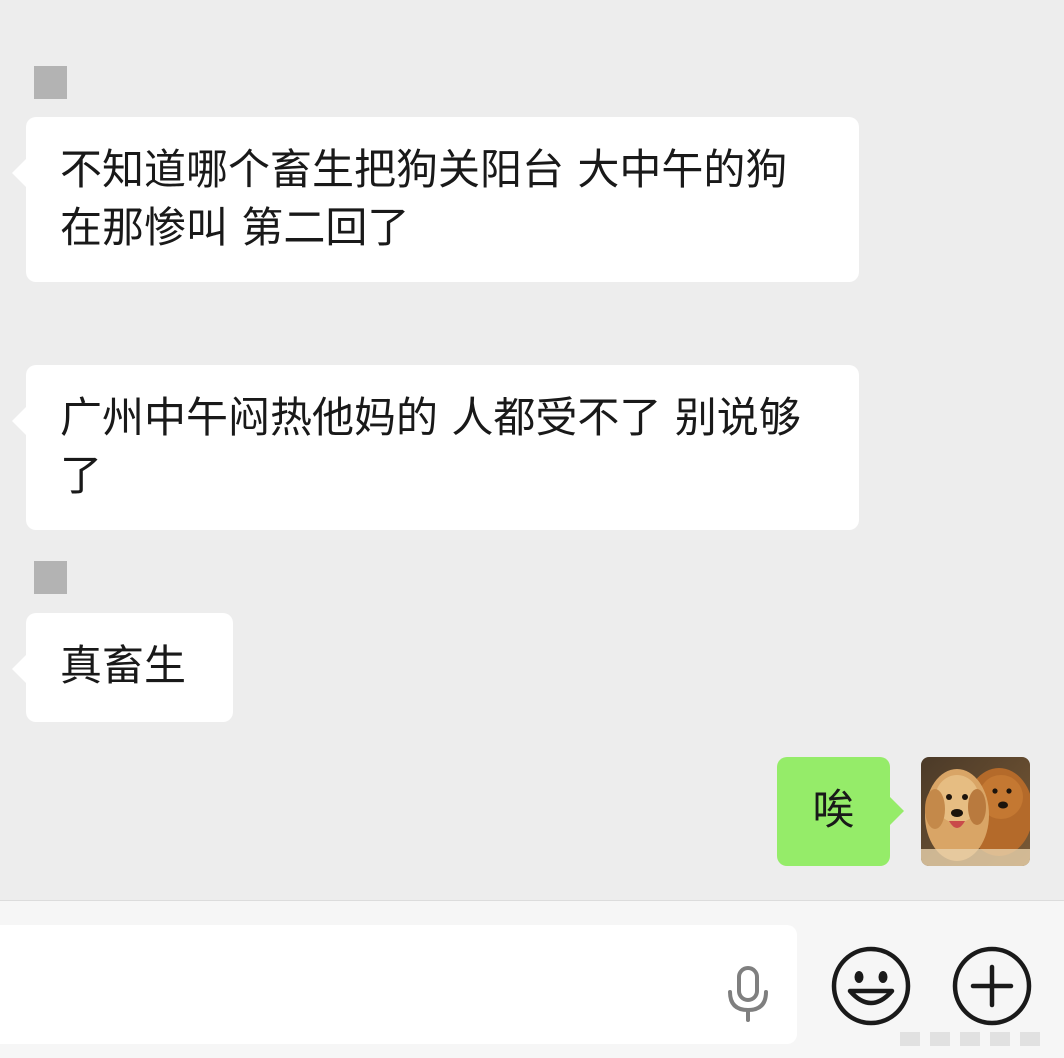  I want to click on message-text: 真畜生, so click(123, 665).